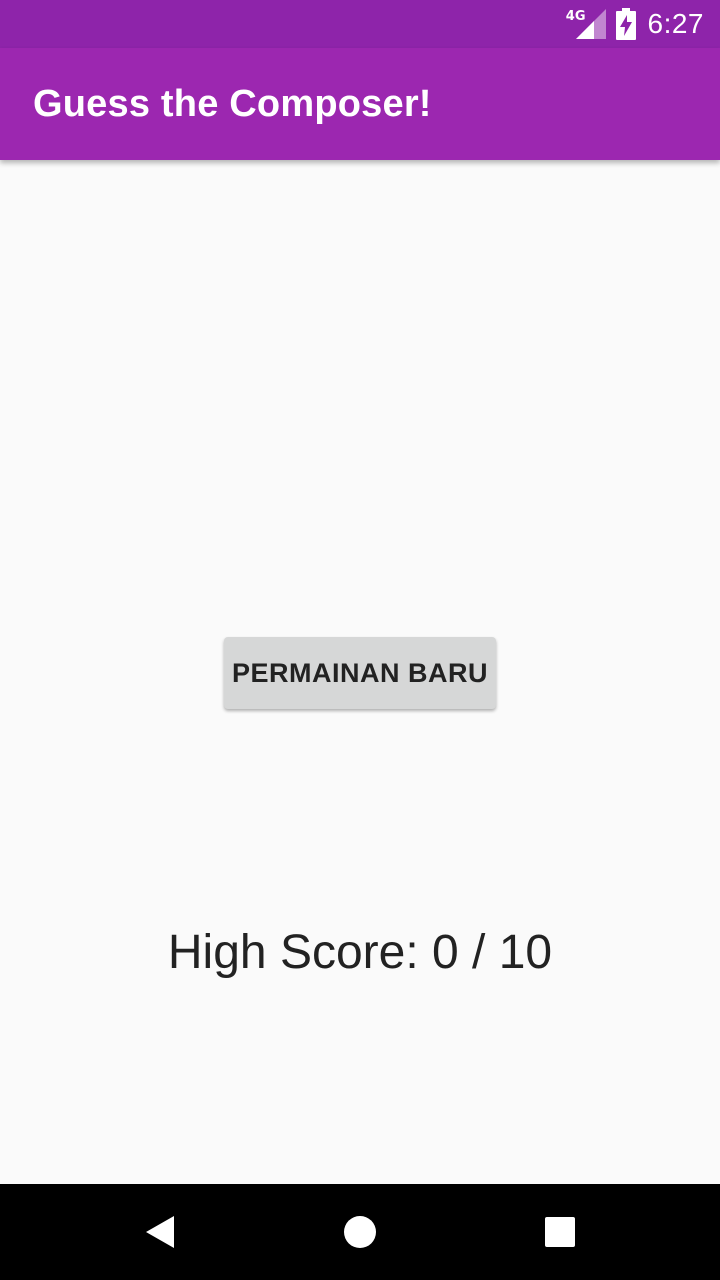 This screenshot has height=1280, width=720. I want to click on network-type-label: 4G, so click(575, 16).